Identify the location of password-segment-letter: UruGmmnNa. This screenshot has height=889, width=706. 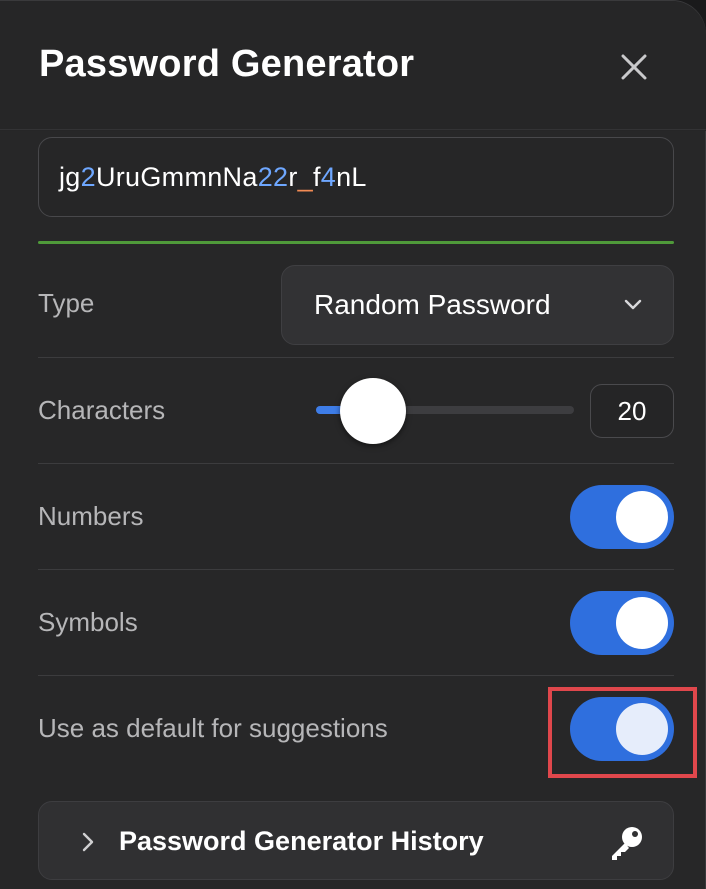
(176, 176).